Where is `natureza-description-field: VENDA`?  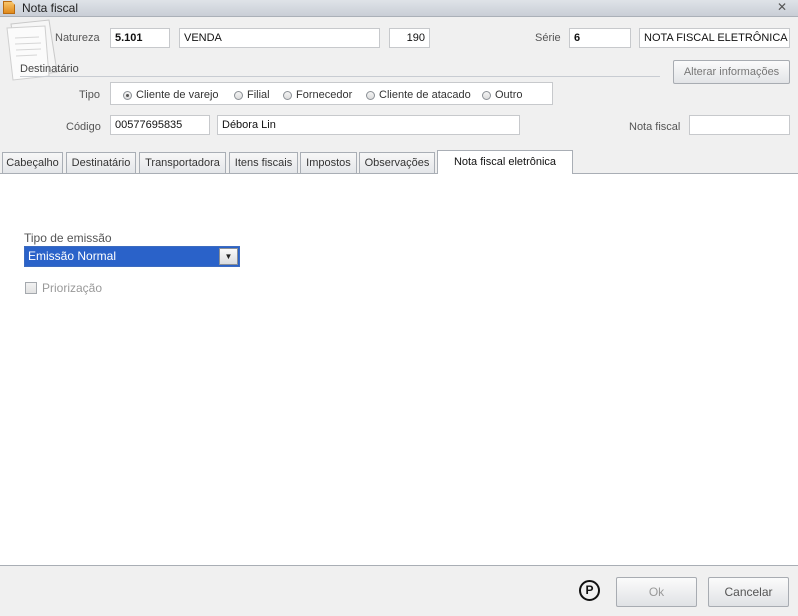 natureza-description-field: VENDA is located at coordinates (279, 38).